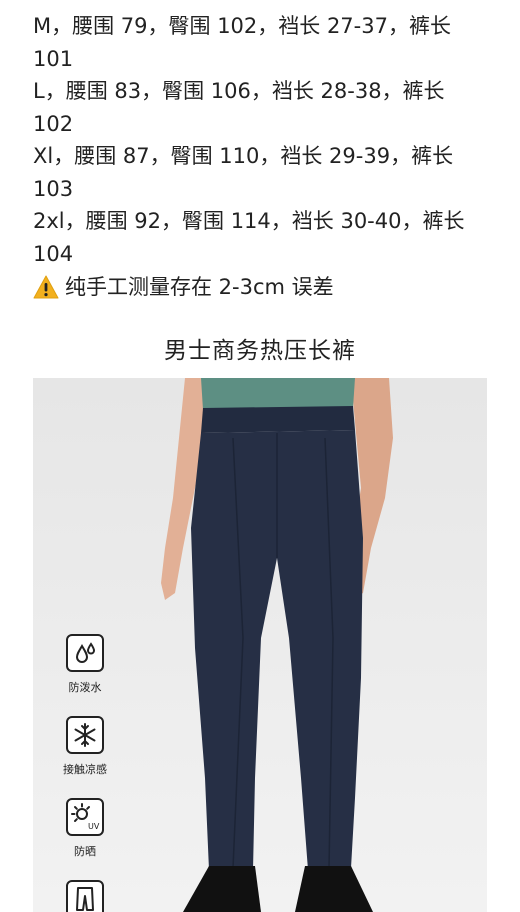  Describe the element at coordinates (85, 653) in the screenshot. I see `water-repellent-icon` at that location.